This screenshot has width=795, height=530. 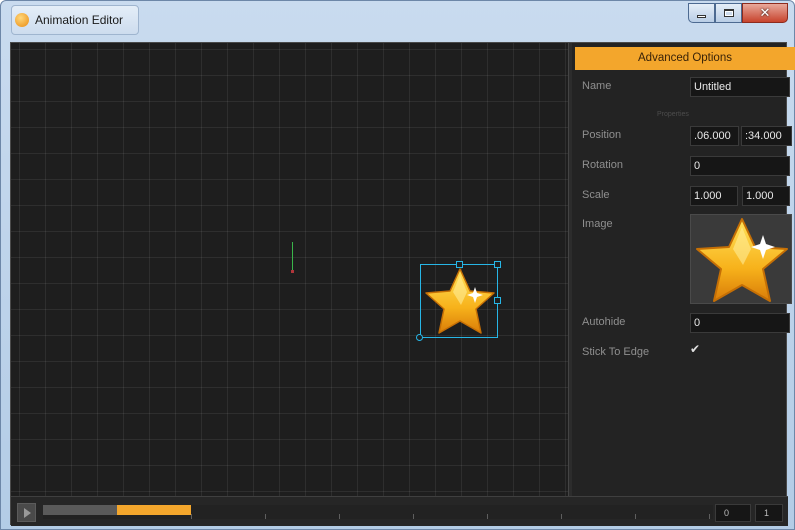 I want to click on maximize-icon, so click(x=728, y=13).